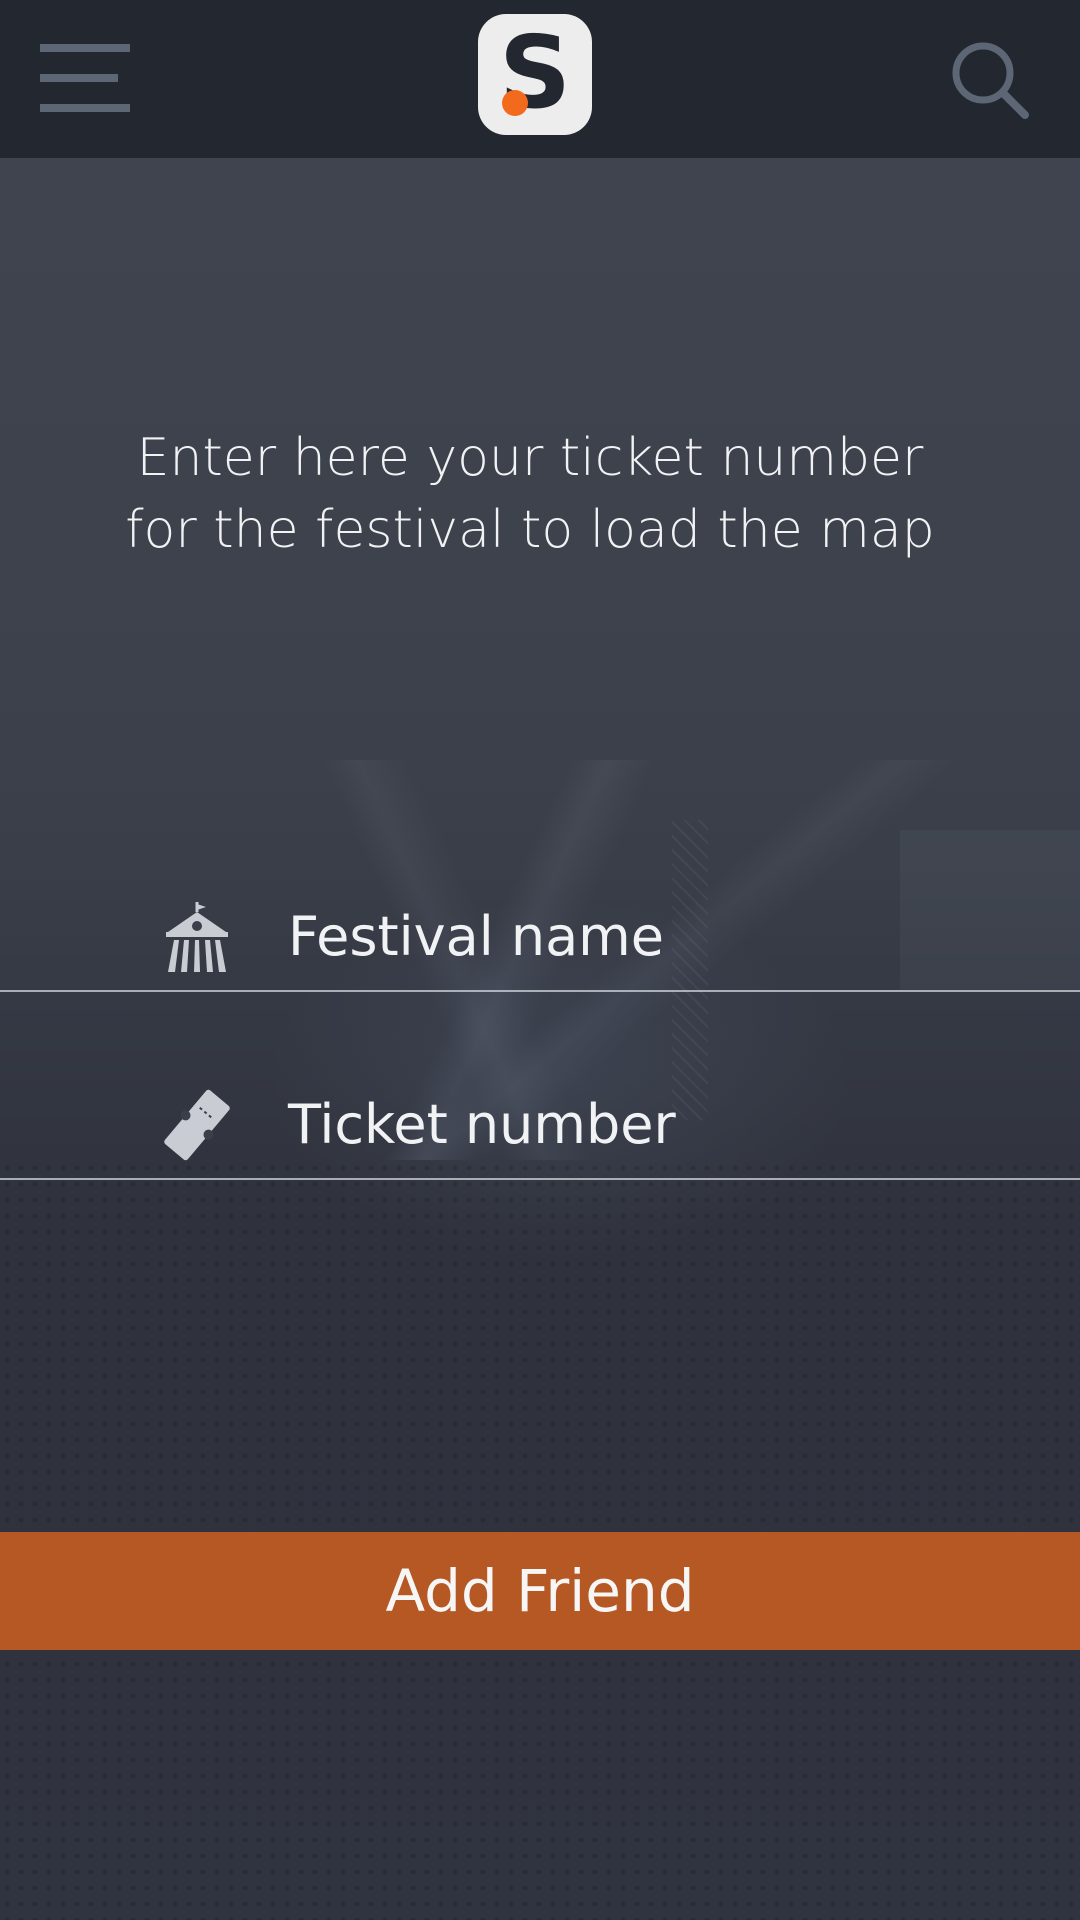 Image resolution: width=1080 pixels, height=1920 pixels. I want to click on ticket-icon, so click(197, 1125).